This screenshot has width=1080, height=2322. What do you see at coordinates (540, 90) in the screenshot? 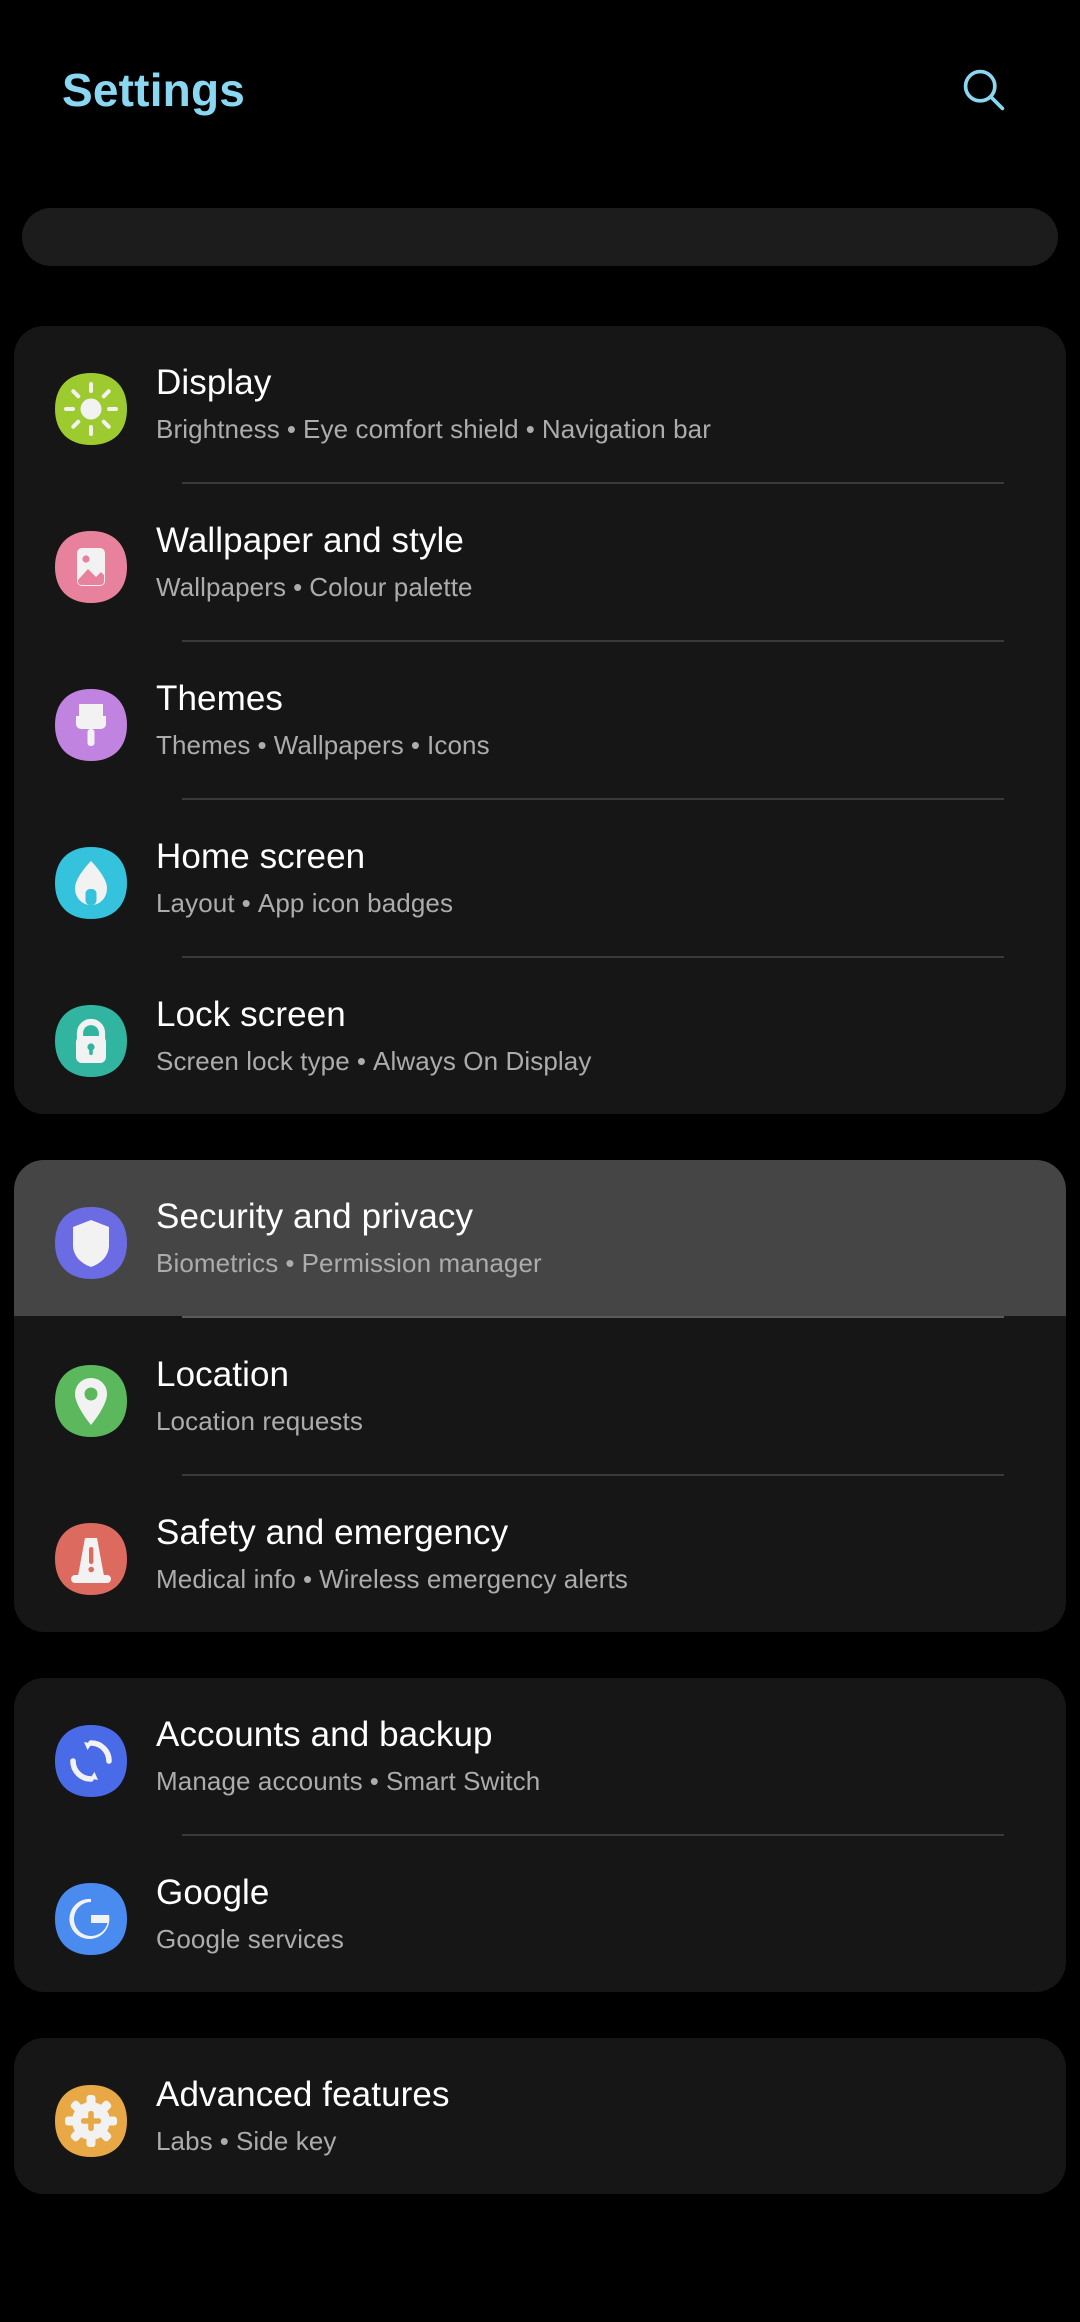
I see `app-header: Settings` at bounding box center [540, 90].